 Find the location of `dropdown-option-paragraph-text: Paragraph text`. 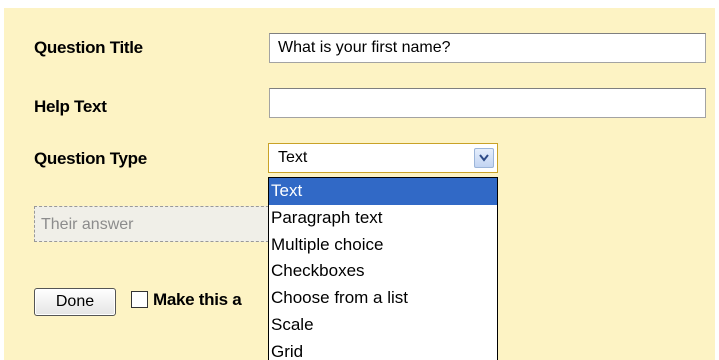

dropdown-option-paragraph-text: Paragraph text is located at coordinates (383, 218).